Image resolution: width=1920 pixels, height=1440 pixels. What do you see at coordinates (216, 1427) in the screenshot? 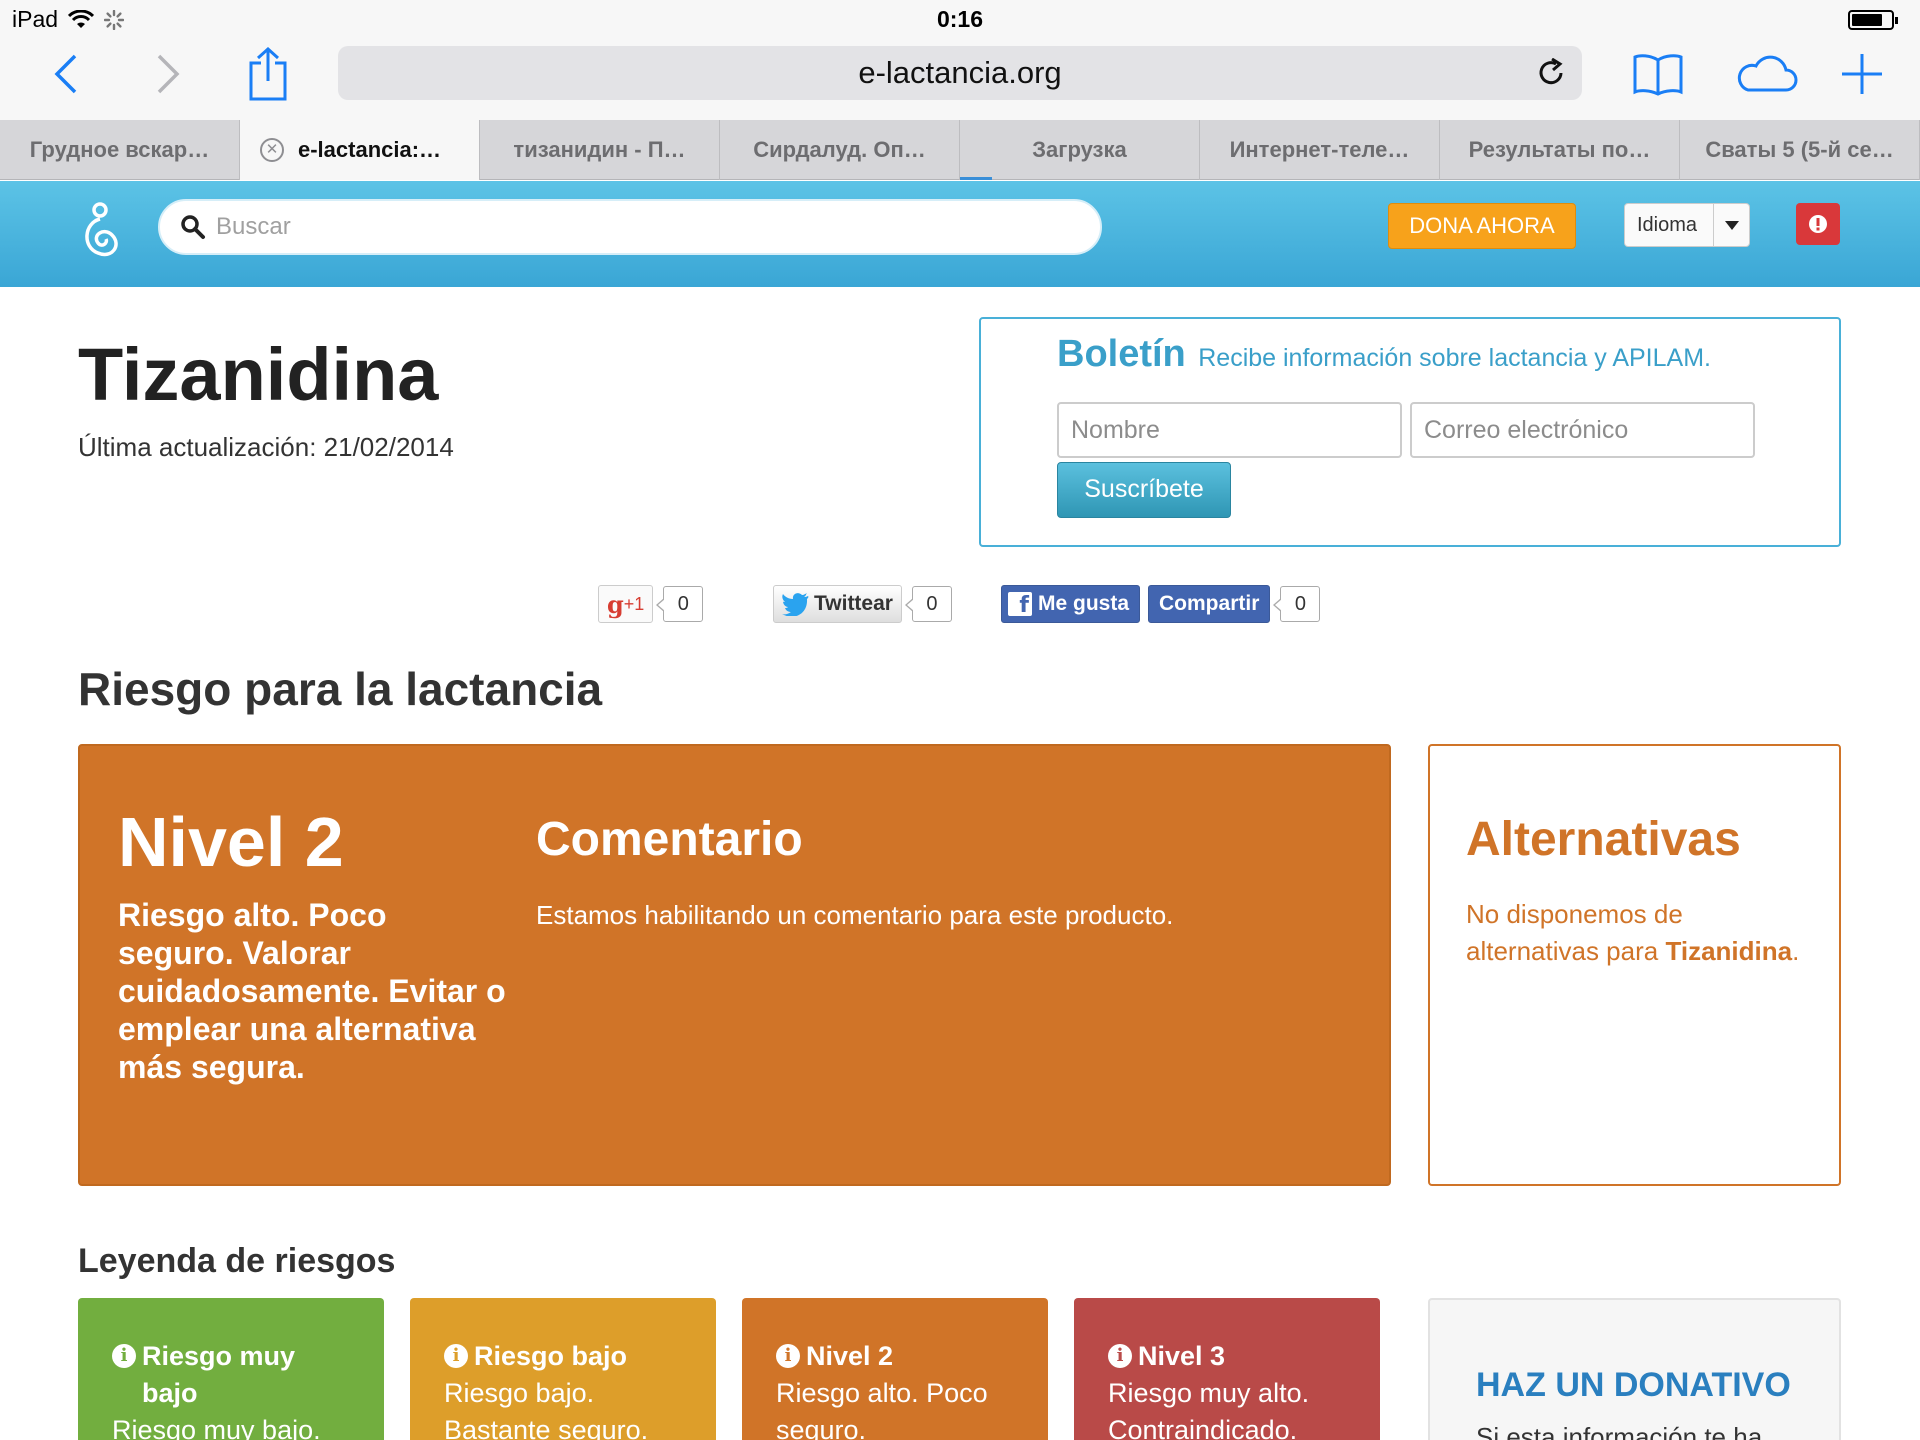
I see `legend-desc: Riesgo muy bajo.` at bounding box center [216, 1427].